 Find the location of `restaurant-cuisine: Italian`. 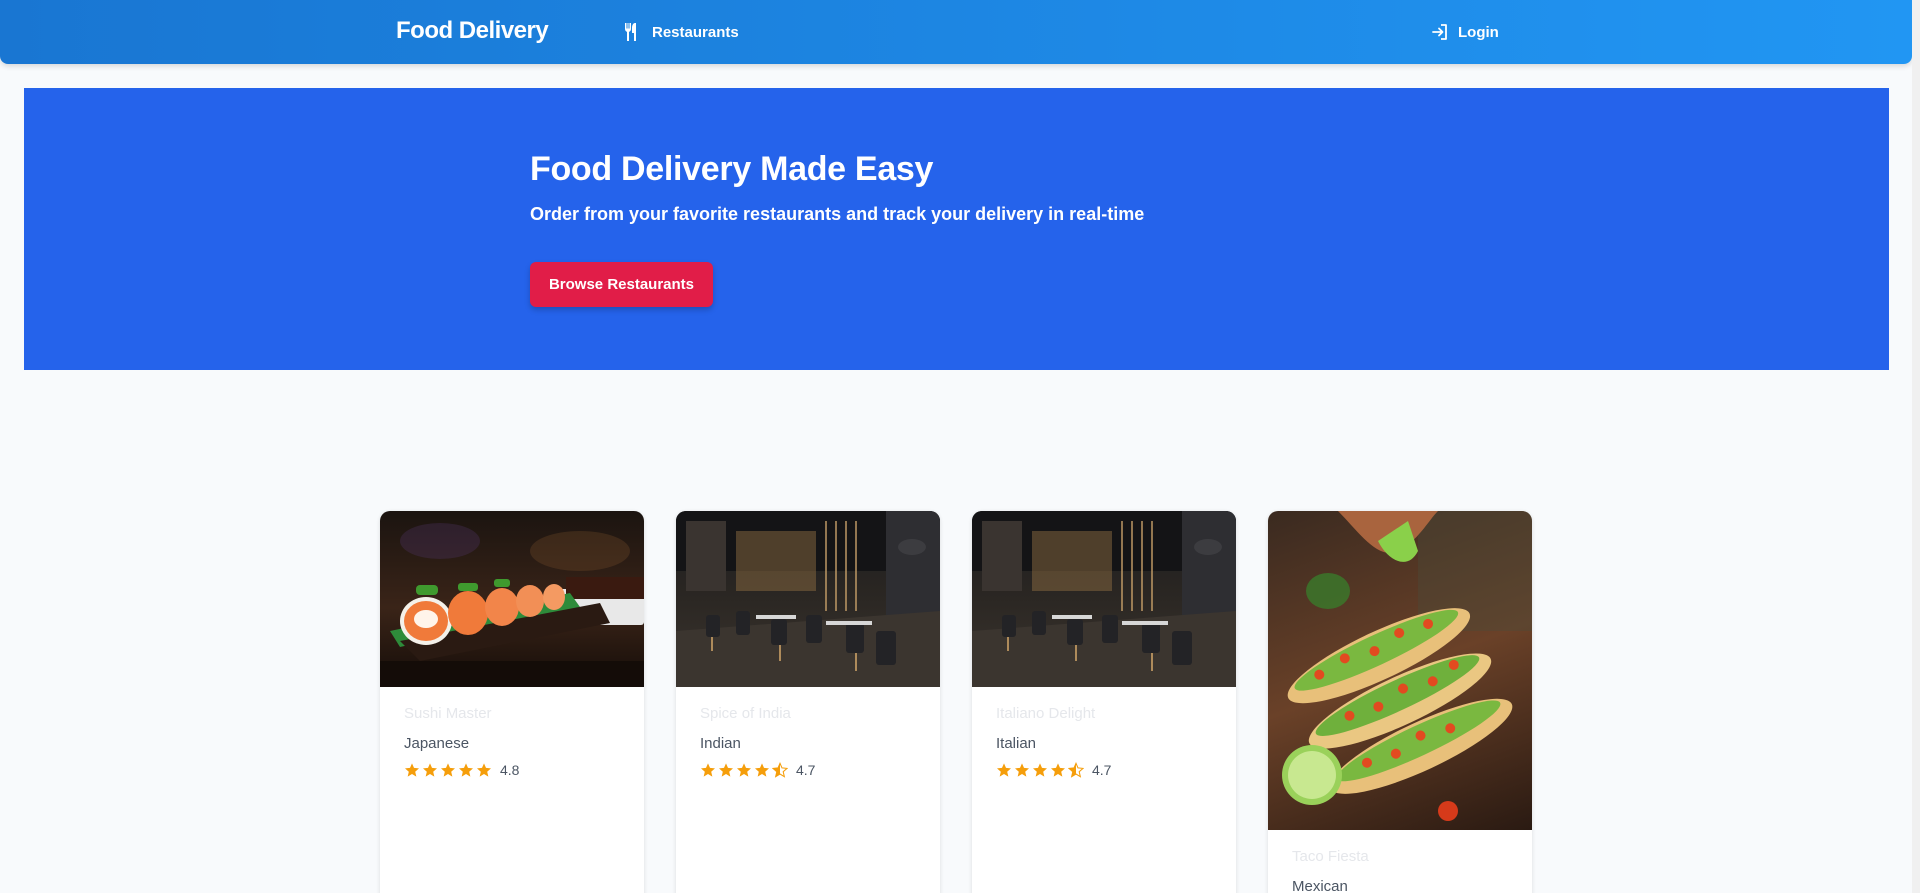

restaurant-cuisine: Italian is located at coordinates (1016, 743).